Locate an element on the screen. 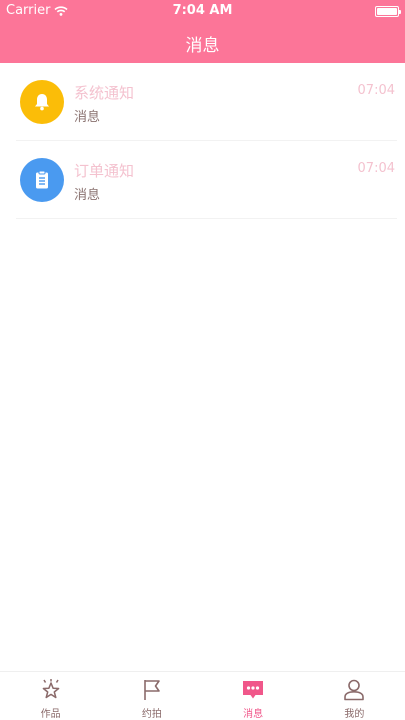 The image size is (405, 720). page-title: 消息 is located at coordinates (202, 46).